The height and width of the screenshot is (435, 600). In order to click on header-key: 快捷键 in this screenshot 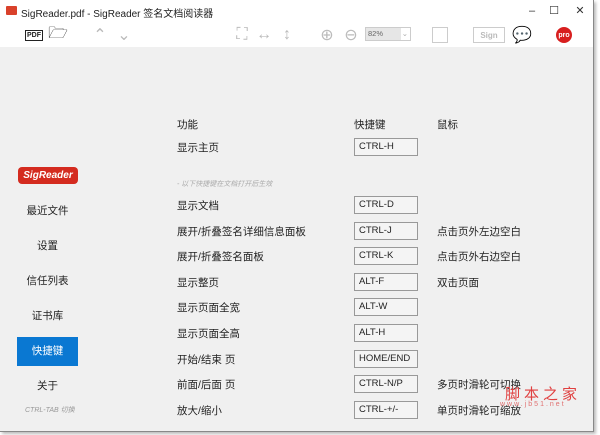, I will do `click(370, 125)`.